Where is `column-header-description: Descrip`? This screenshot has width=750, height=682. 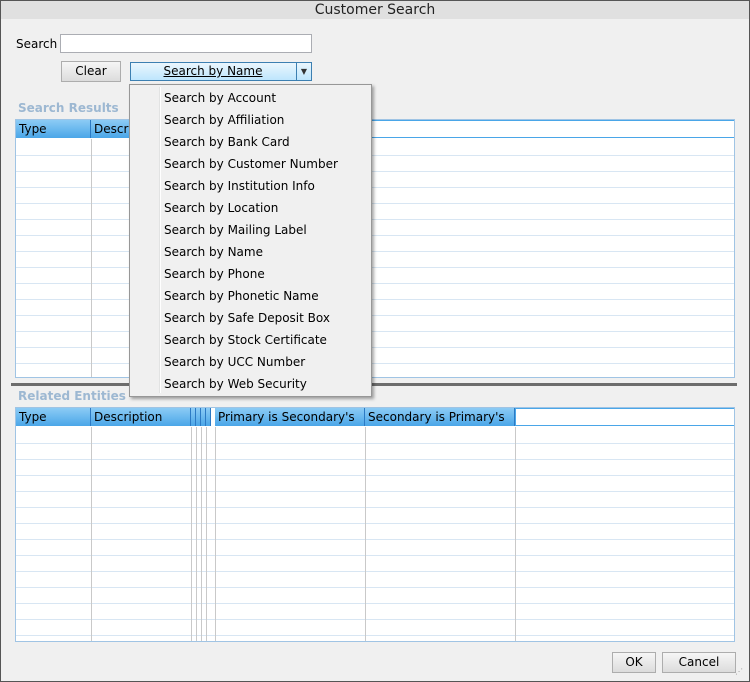 column-header-description: Descrip is located at coordinates (111, 129).